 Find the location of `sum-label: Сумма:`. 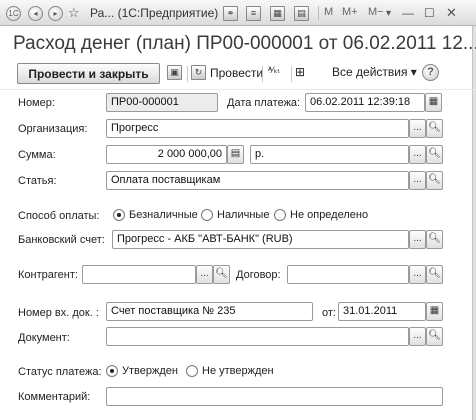

sum-label: Сумма: is located at coordinates (37, 155).